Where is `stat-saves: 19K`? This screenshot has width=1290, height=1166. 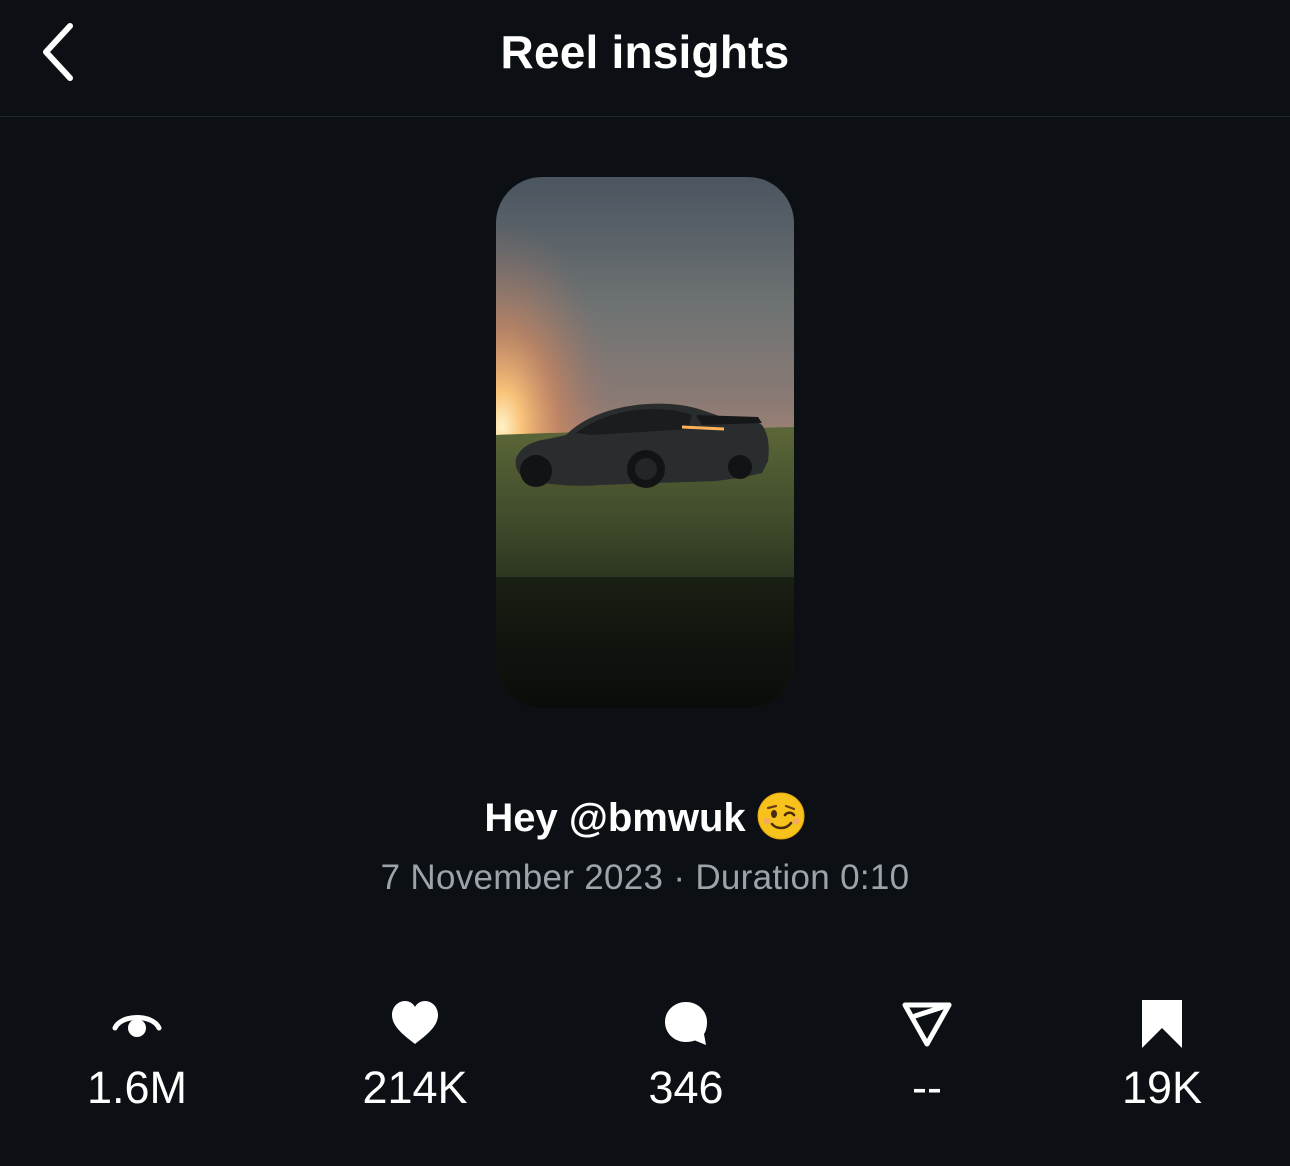 stat-saves: 19K is located at coordinates (1162, 1056).